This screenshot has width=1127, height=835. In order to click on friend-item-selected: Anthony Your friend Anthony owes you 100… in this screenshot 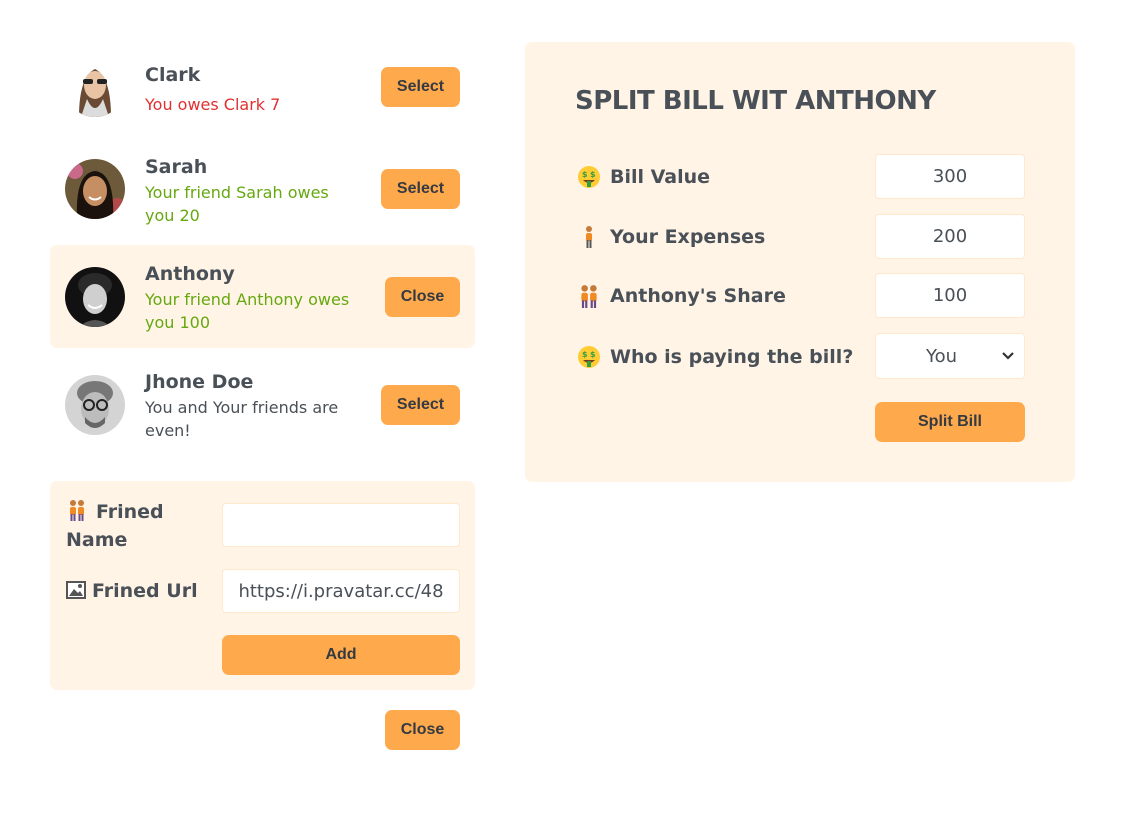, I will do `click(262, 296)`.